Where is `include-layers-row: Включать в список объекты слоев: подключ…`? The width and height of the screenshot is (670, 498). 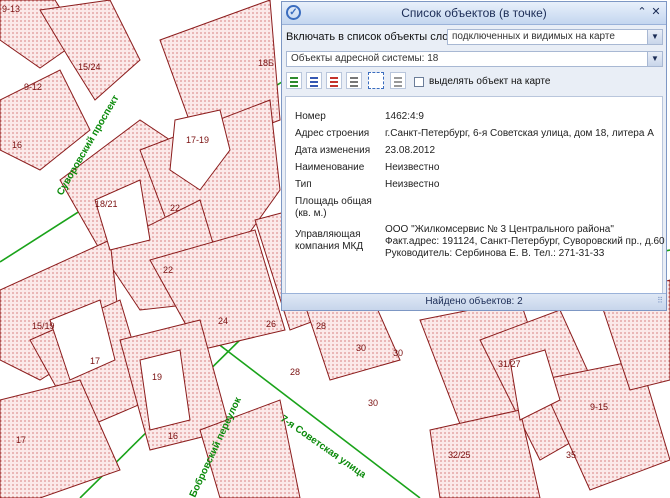
include-layers-row: Включать в список объекты слоев: подключ… is located at coordinates (474, 38).